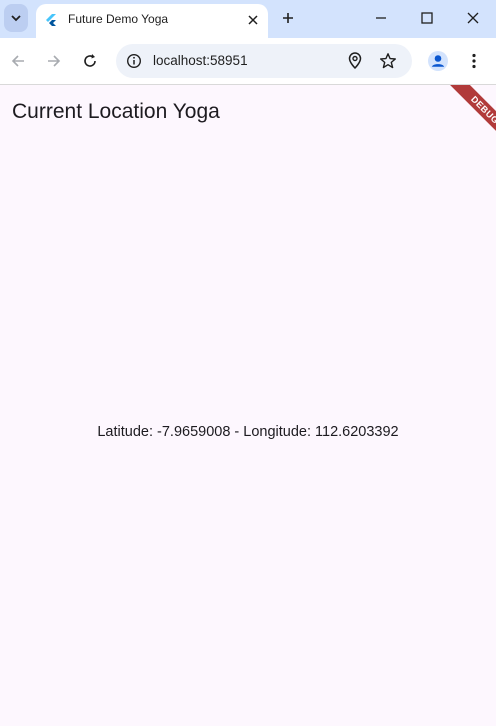  I want to click on chevron-down-icon, so click(16, 18).